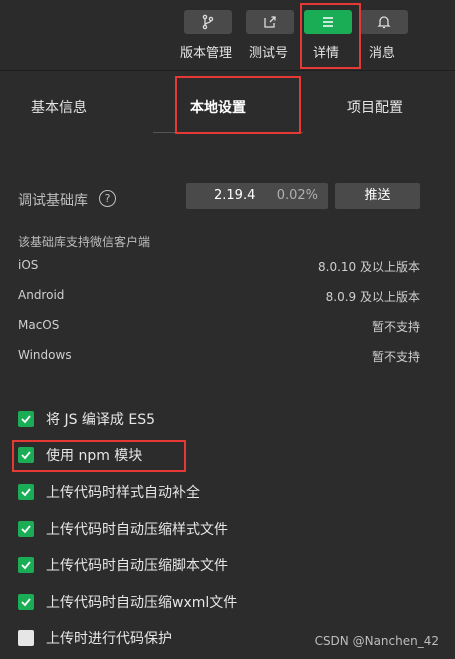  I want to click on test-account-button, so click(270, 22).